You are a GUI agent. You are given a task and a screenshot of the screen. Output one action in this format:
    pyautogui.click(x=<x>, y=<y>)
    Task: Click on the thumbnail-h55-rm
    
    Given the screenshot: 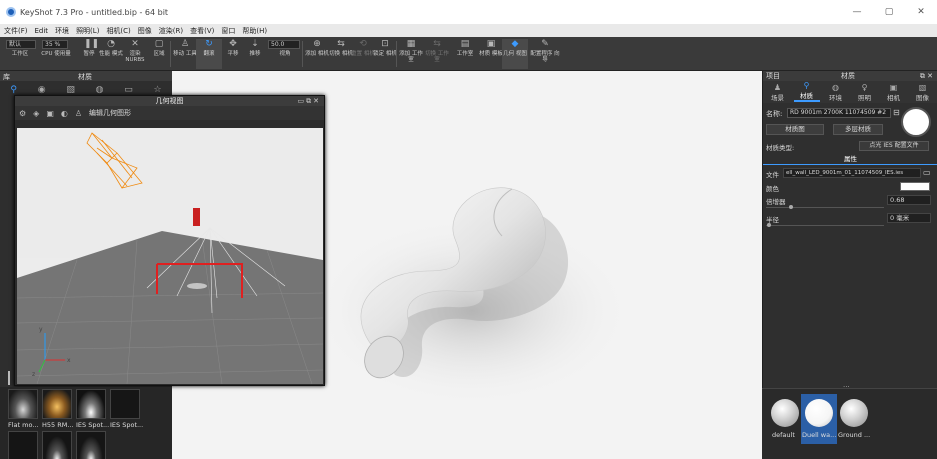 What is the action you would take?
    pyautogui.click(x=57, y=404)
    